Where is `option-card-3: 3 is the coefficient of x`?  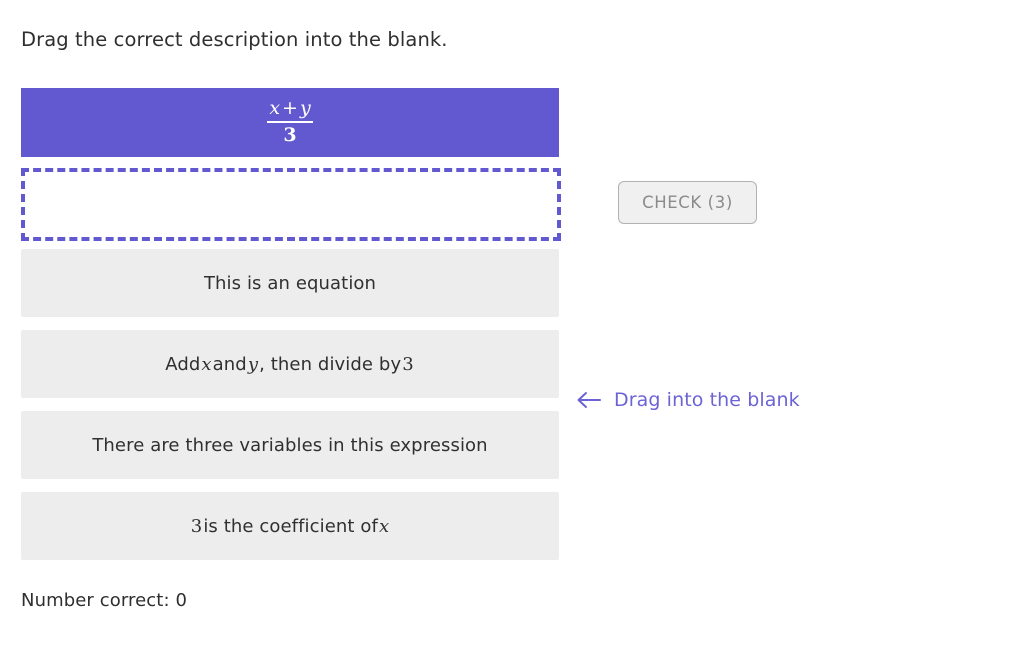
option-card-3: 3 is the coefficient of x is located at coordinates (290, 526).